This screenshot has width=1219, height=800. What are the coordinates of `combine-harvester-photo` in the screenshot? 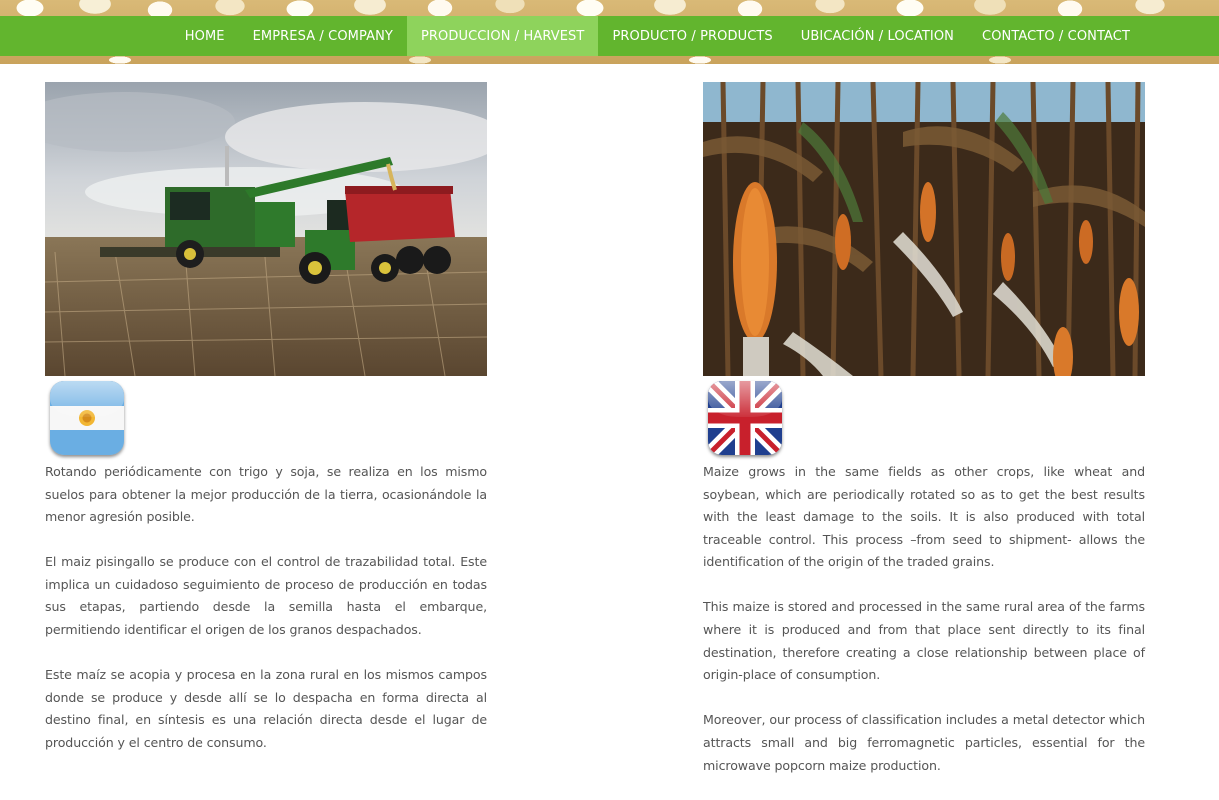 It's located at (266, 229).